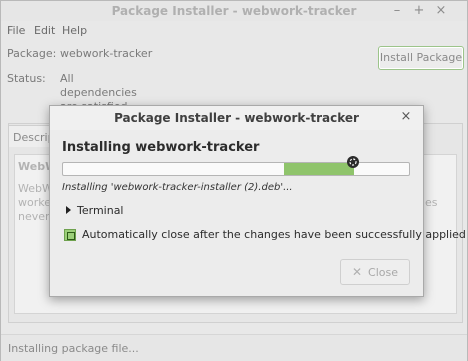 The image size is (468, 361). What do you see at coordinates (319, 169) in the screenshot?
I see `progress-fill` at bounding box center [319, 169].